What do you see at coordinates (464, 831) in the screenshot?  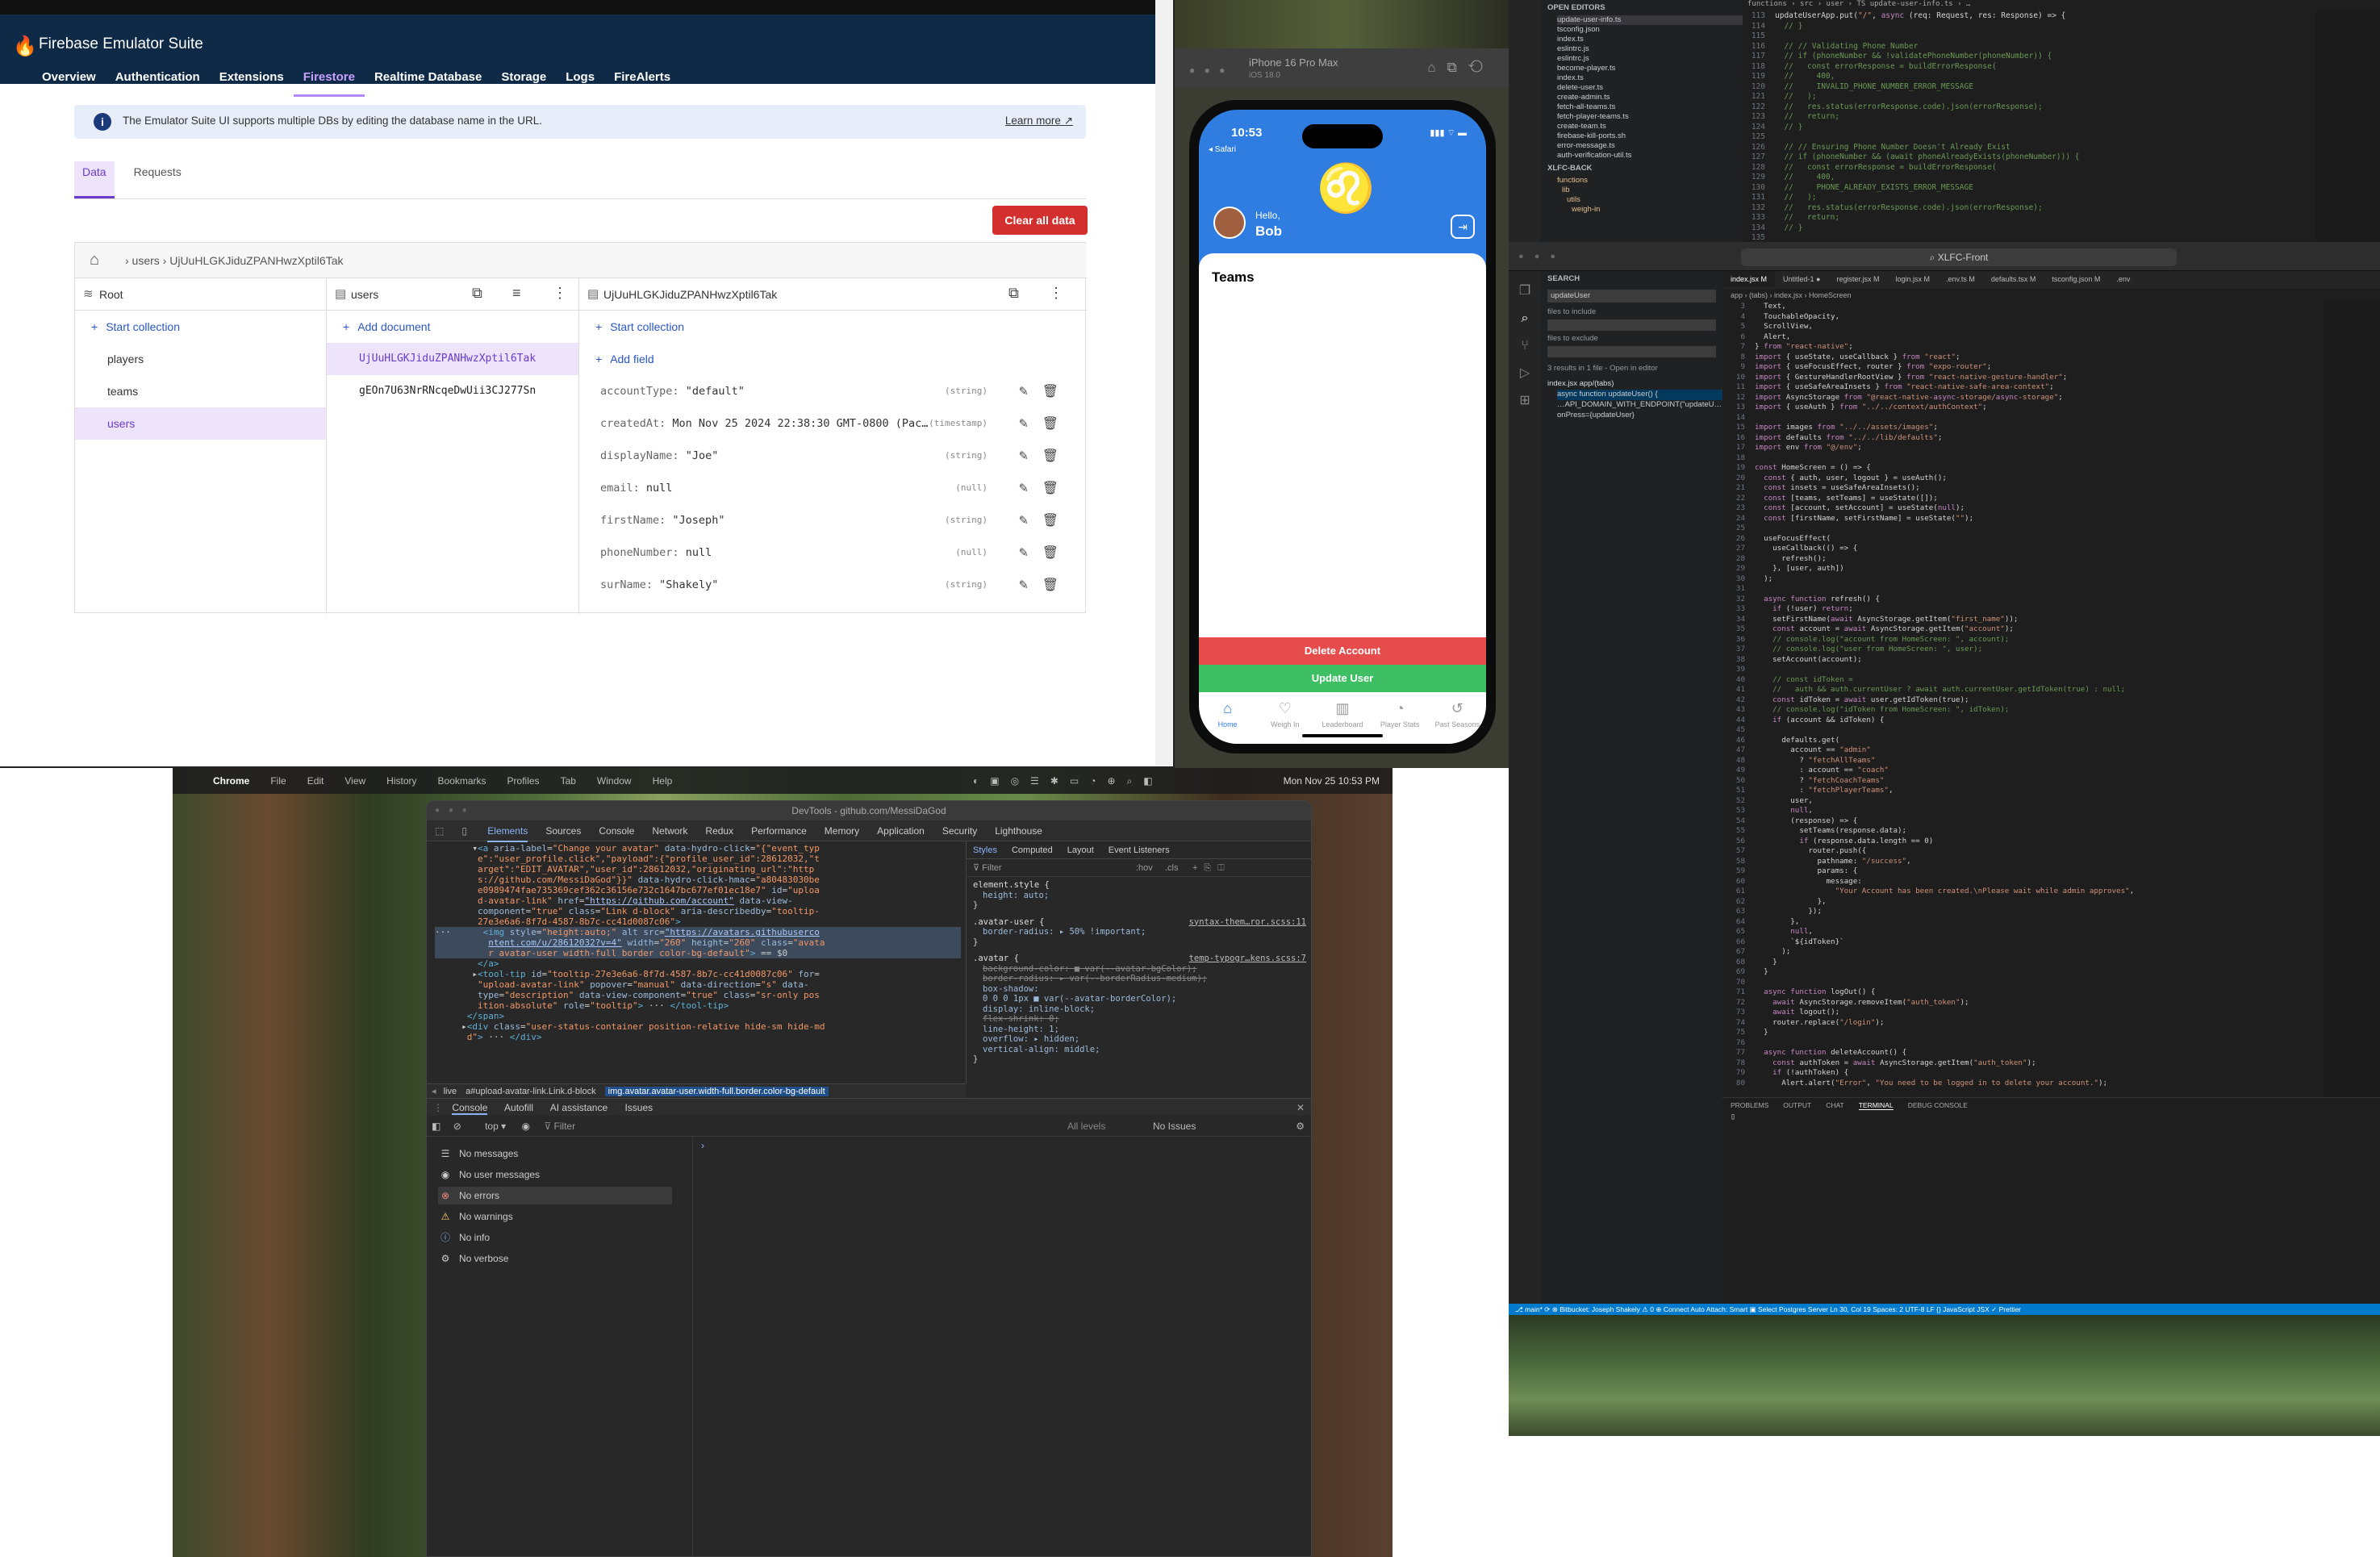 I see `device-toolbar-icon: ▯` at bounding box center [464, 831].